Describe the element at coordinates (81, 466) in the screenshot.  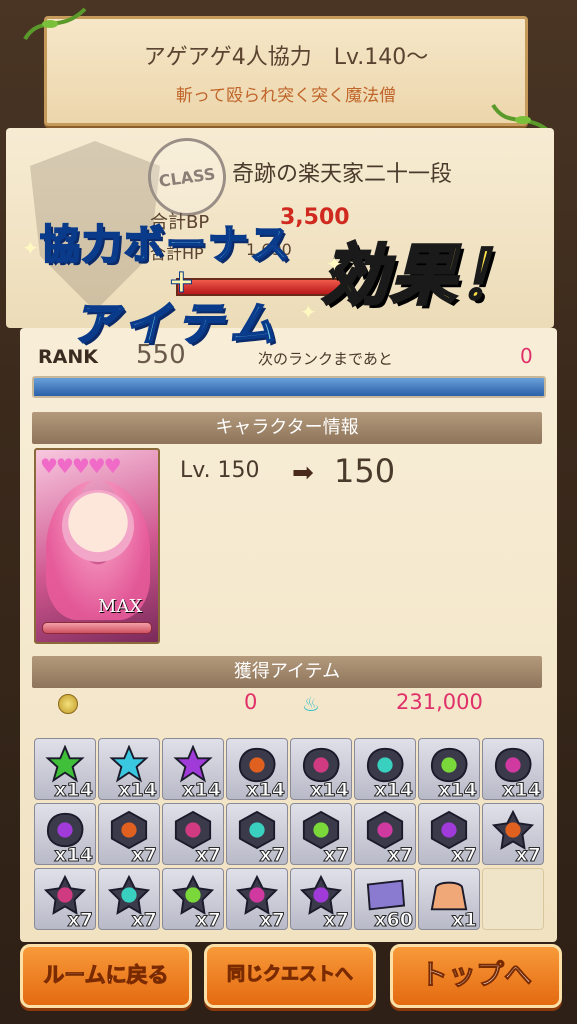
I see `heart-rank-icons: ♥♥♥♥♥` at that location.